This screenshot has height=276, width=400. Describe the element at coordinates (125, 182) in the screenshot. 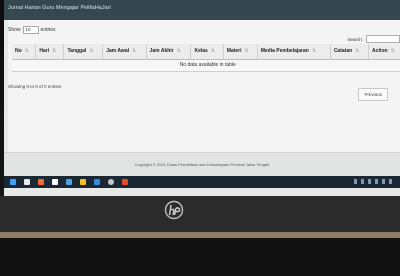

I see `browser-icon` at that location.